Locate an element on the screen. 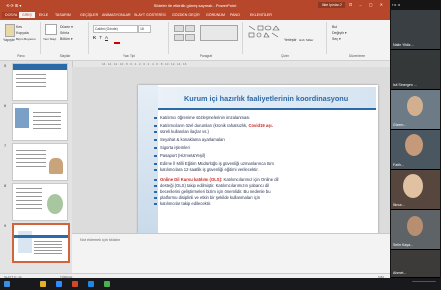 The height and width of the screenshot is (290, 441). bullet-item: Seyahat & konaklama ayarlamaları is located at coordinates (189, 140).